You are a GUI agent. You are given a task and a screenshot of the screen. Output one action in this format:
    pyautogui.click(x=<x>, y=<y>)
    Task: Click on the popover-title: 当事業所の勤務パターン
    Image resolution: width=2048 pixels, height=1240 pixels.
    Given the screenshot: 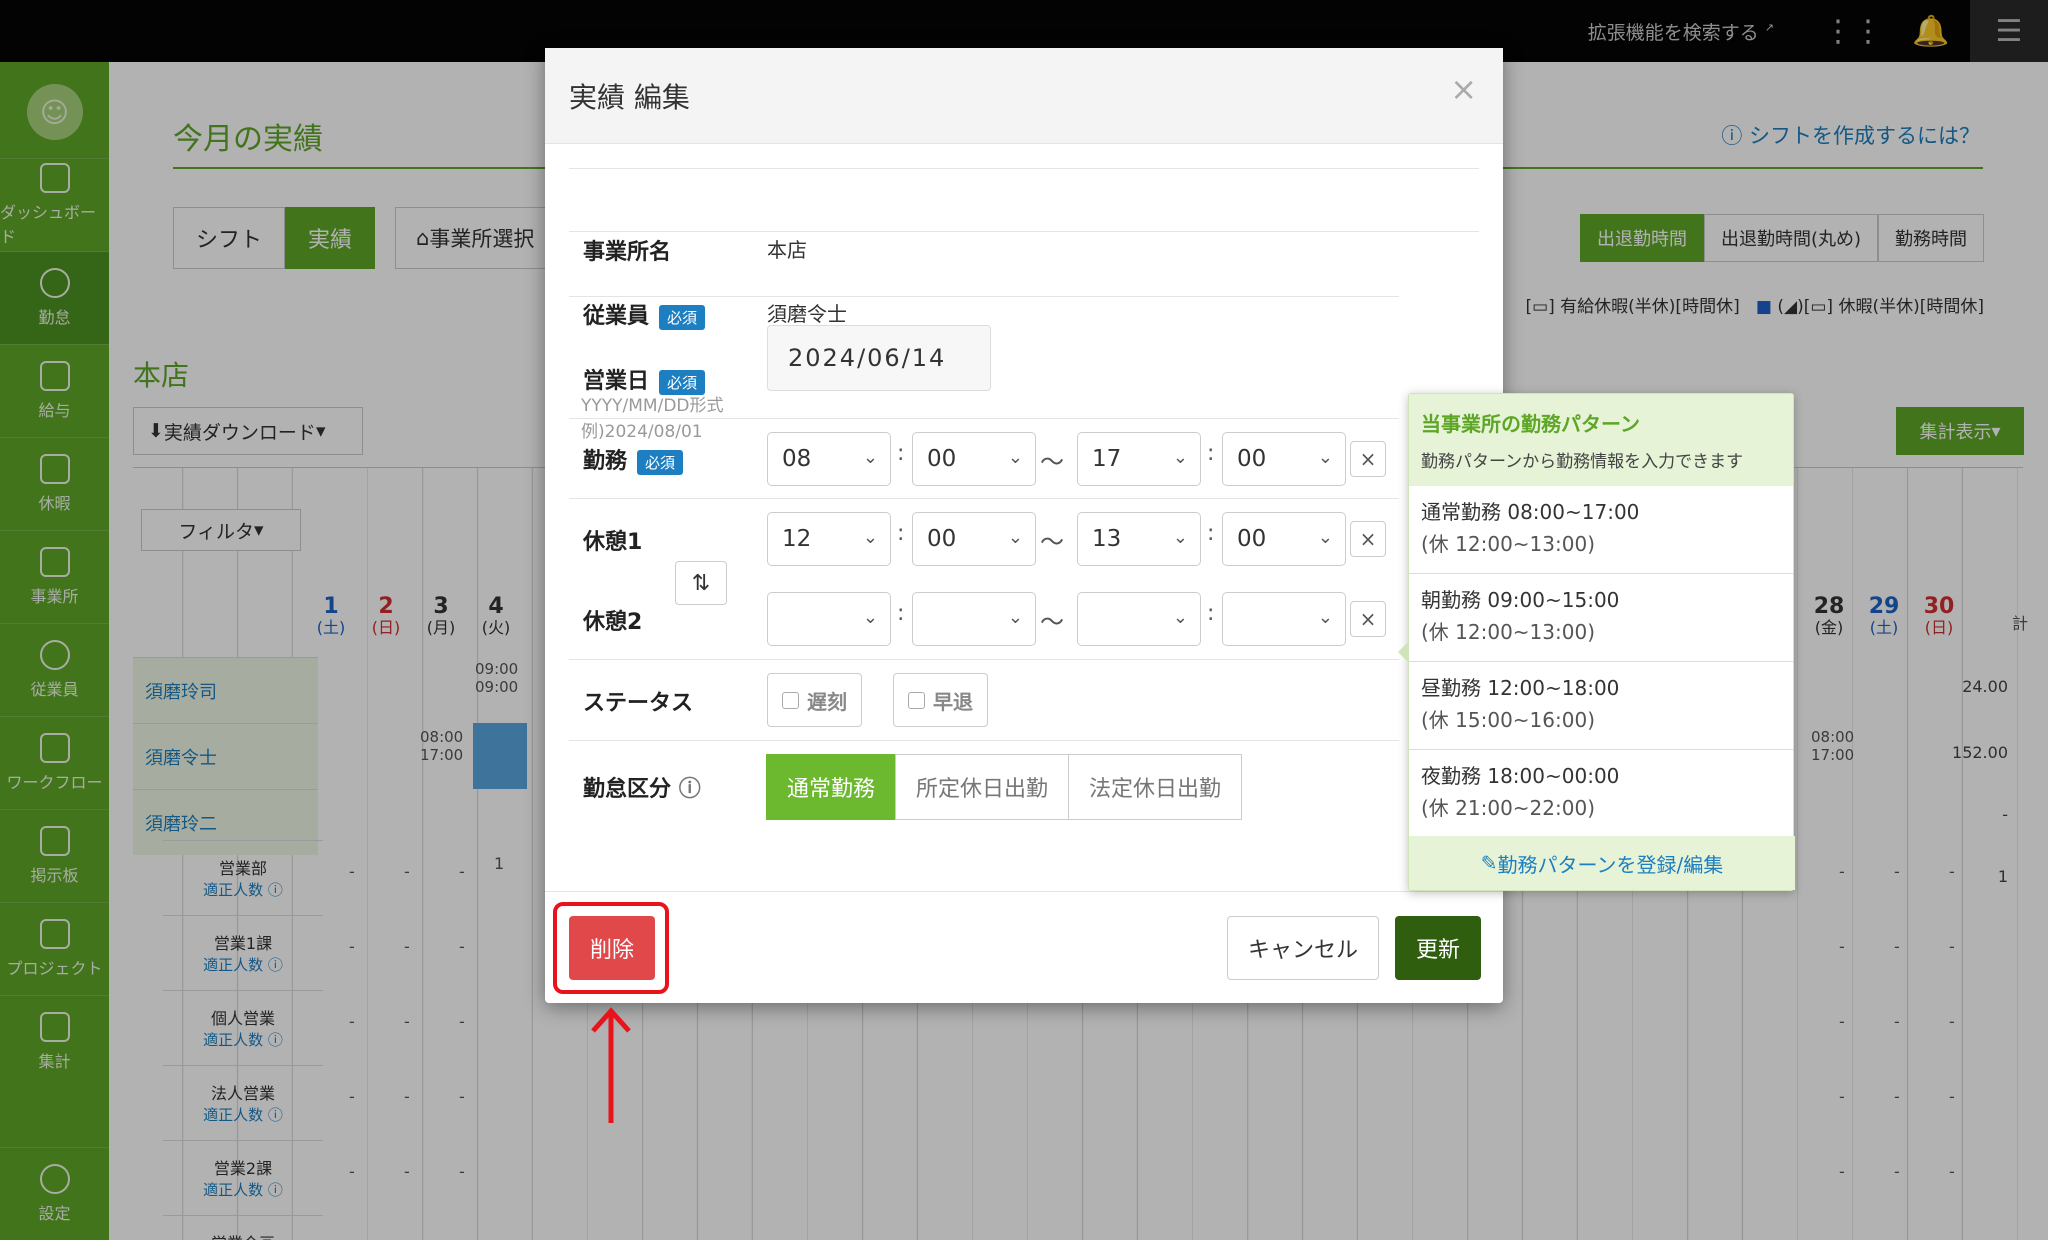 What is the action you would take?
    pyautogui.click(x=1530, y=424)
    